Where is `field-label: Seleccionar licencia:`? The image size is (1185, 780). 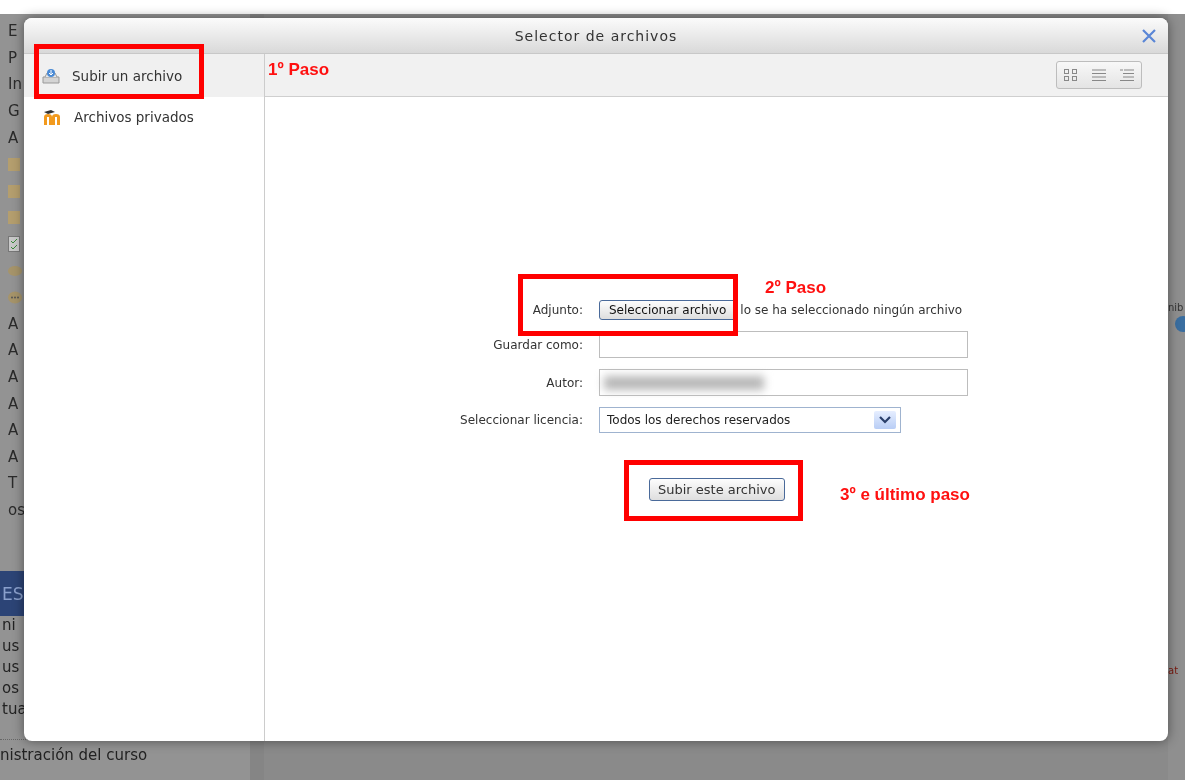 field-label: Seleccionar licencia: is located at coordinates (521, 420).